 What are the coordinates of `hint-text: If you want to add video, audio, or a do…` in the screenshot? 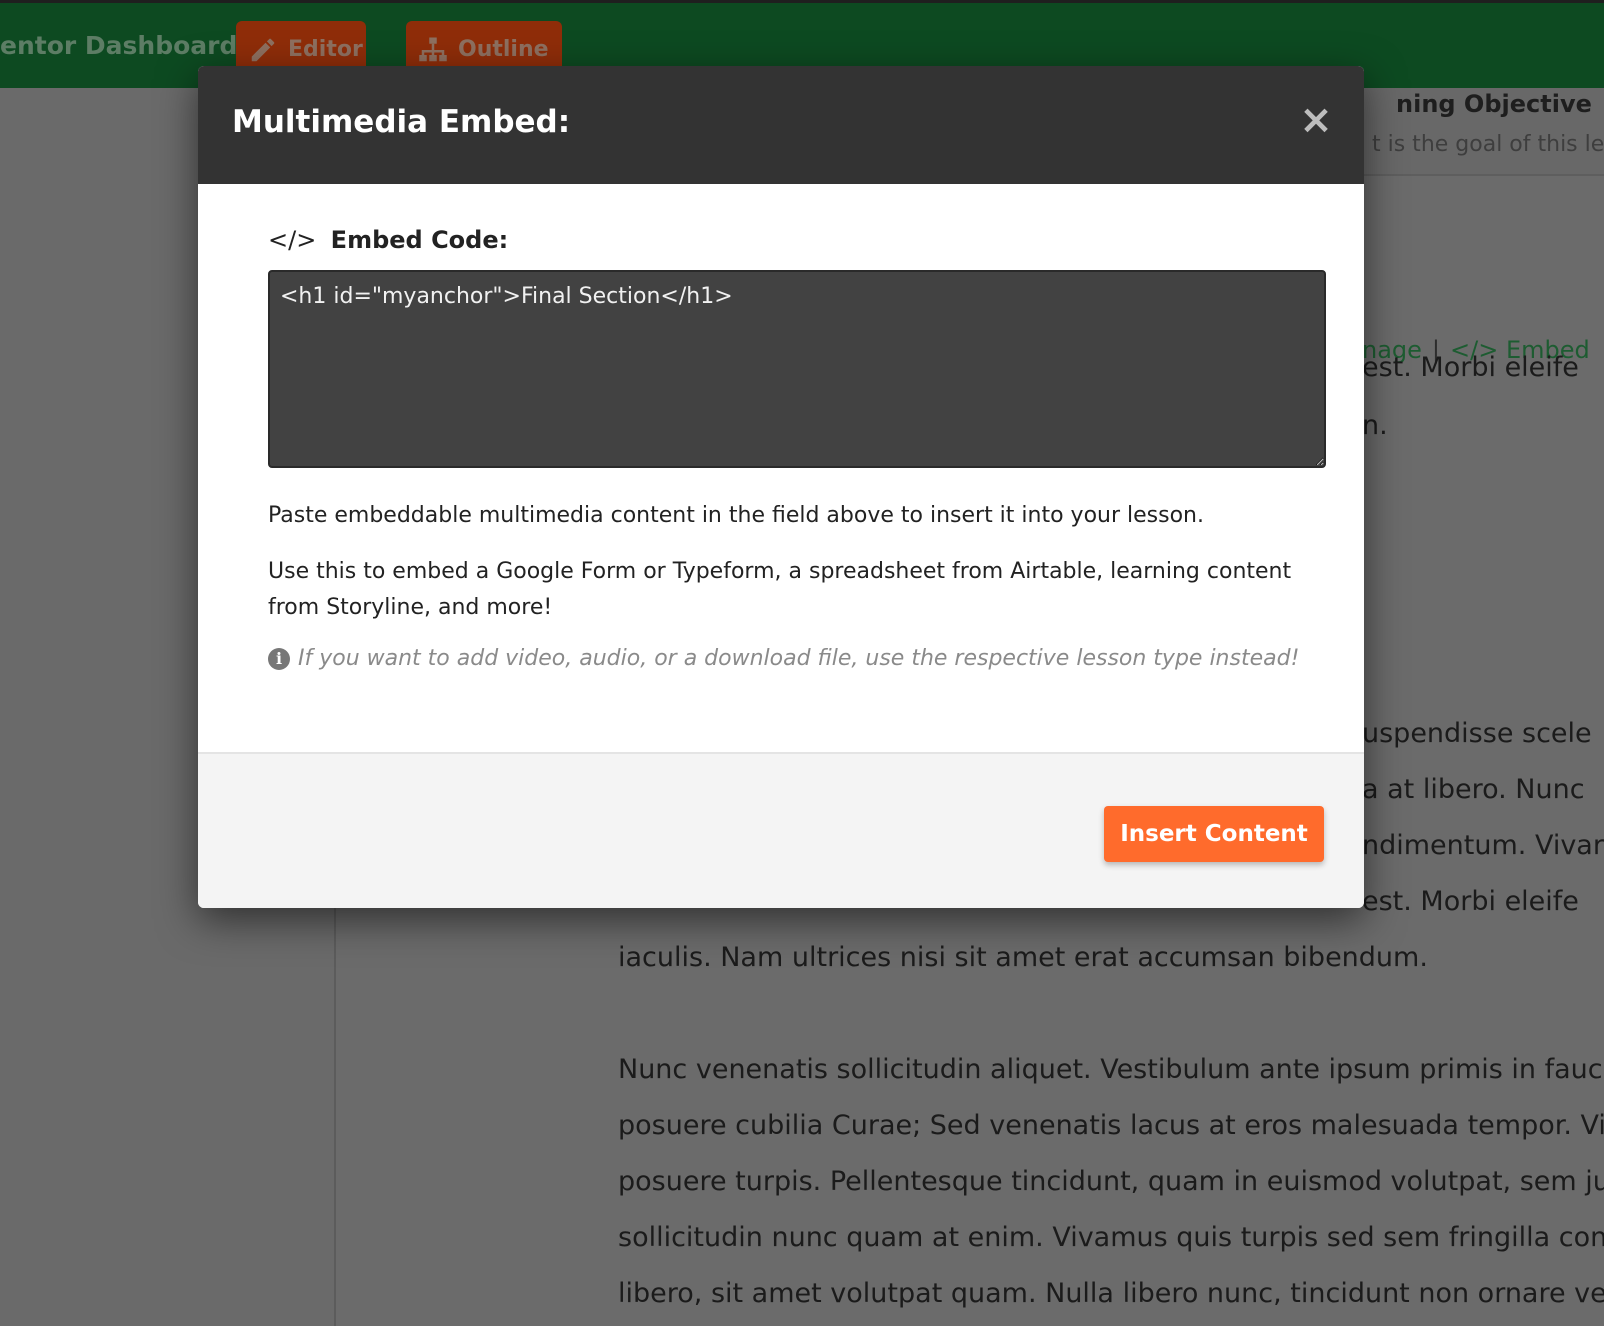 It's located at (799, 658).